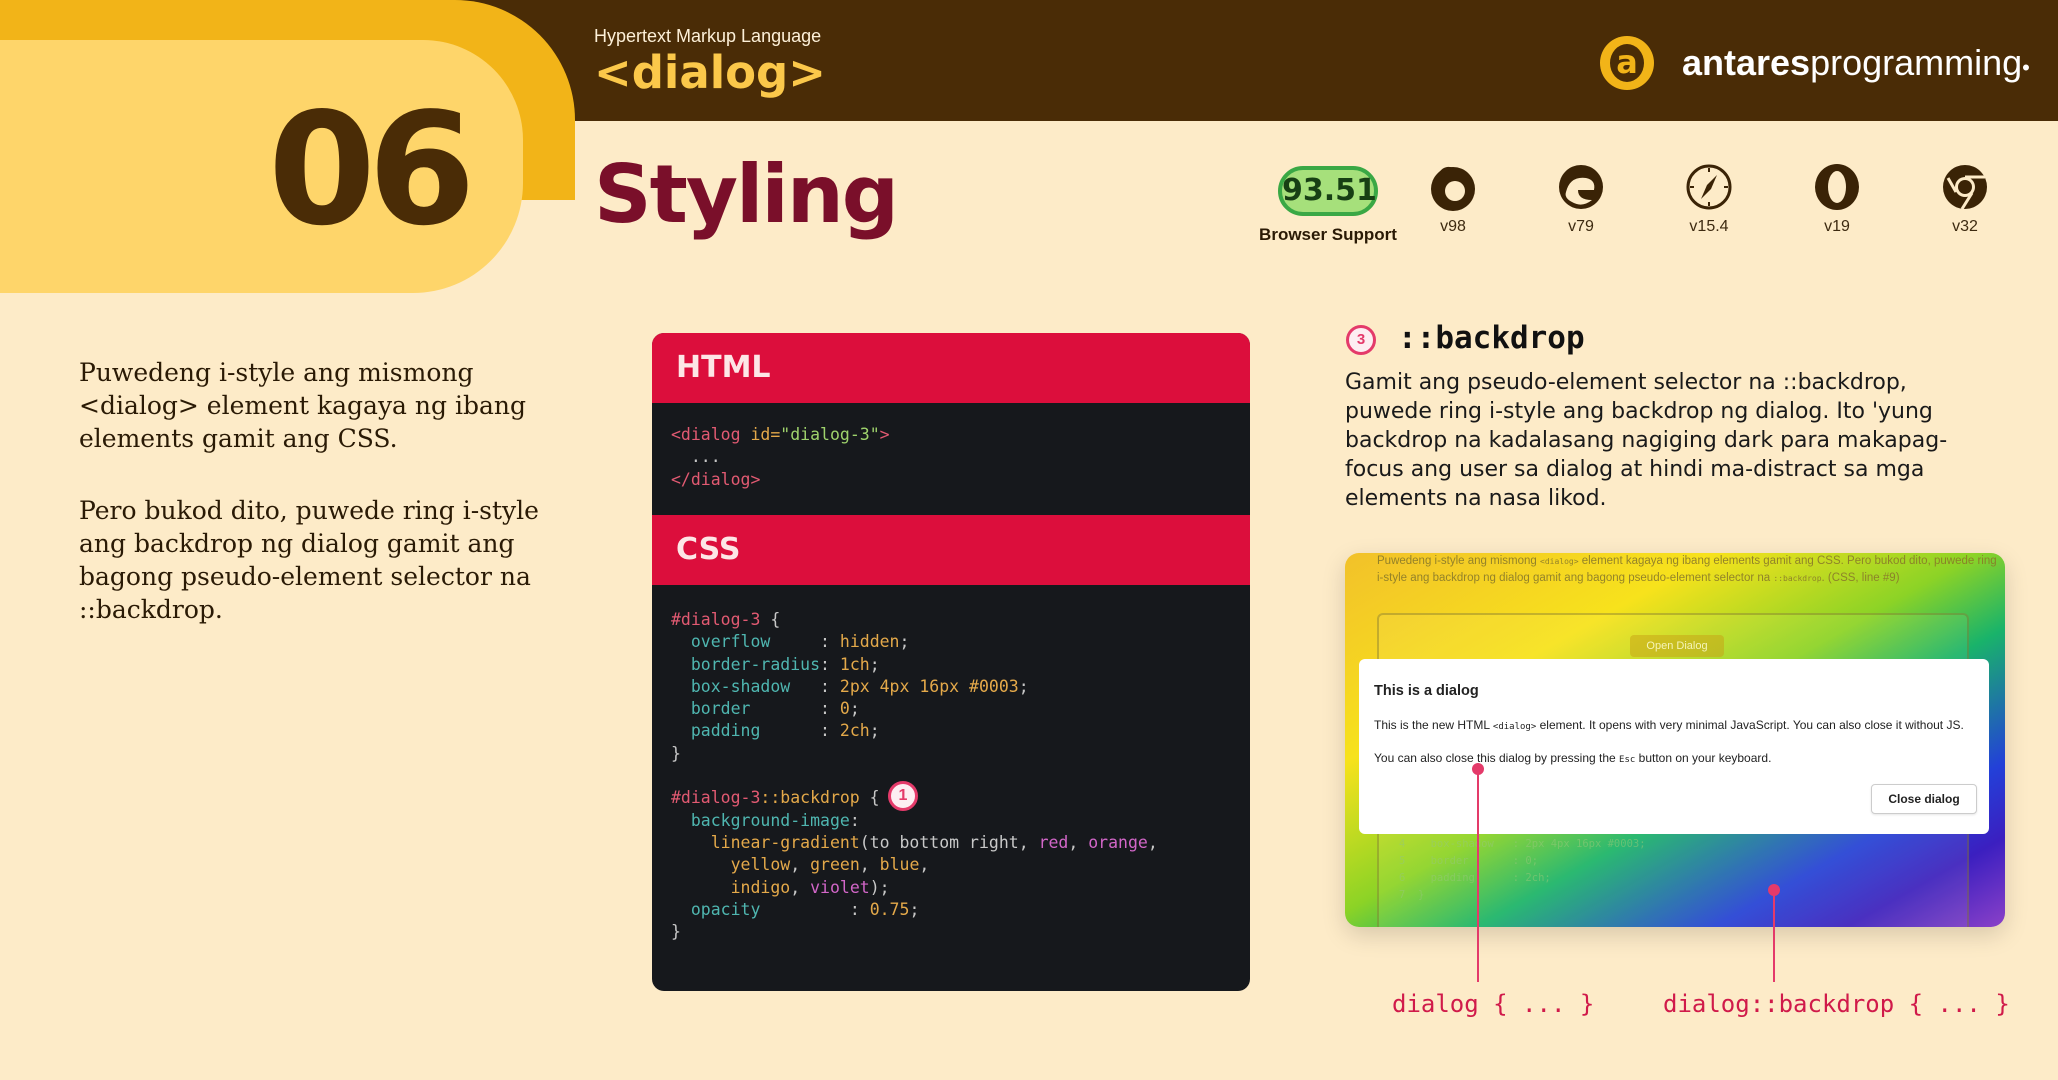 Image resolution: width=2058 pixels, height=1080 pixels. What do you see at coordinates (1581, 187) in the screenshot?
I see `edge-icon` at bounding box center [1581, 187].